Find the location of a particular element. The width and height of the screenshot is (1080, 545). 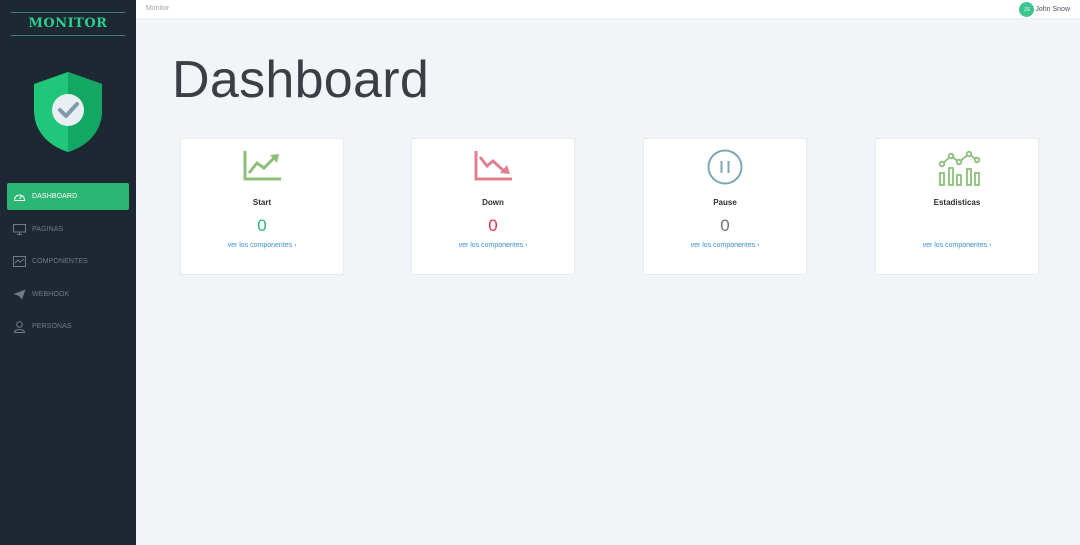

trend-up-icon is located at coordinates (262, 167).